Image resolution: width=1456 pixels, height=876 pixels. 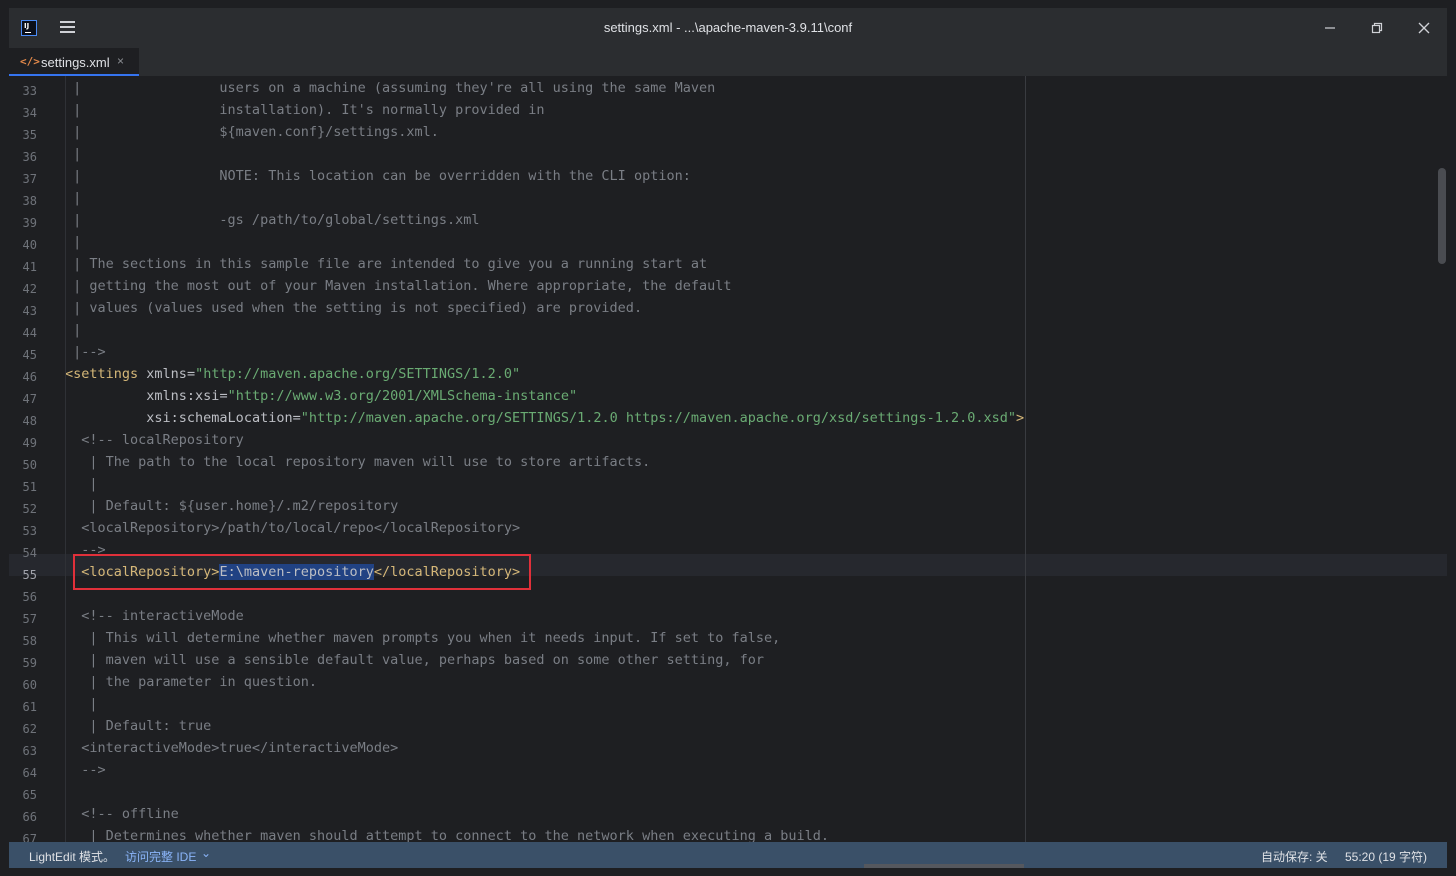 I want to click on line-number: 44, so click(x=29, y=333).